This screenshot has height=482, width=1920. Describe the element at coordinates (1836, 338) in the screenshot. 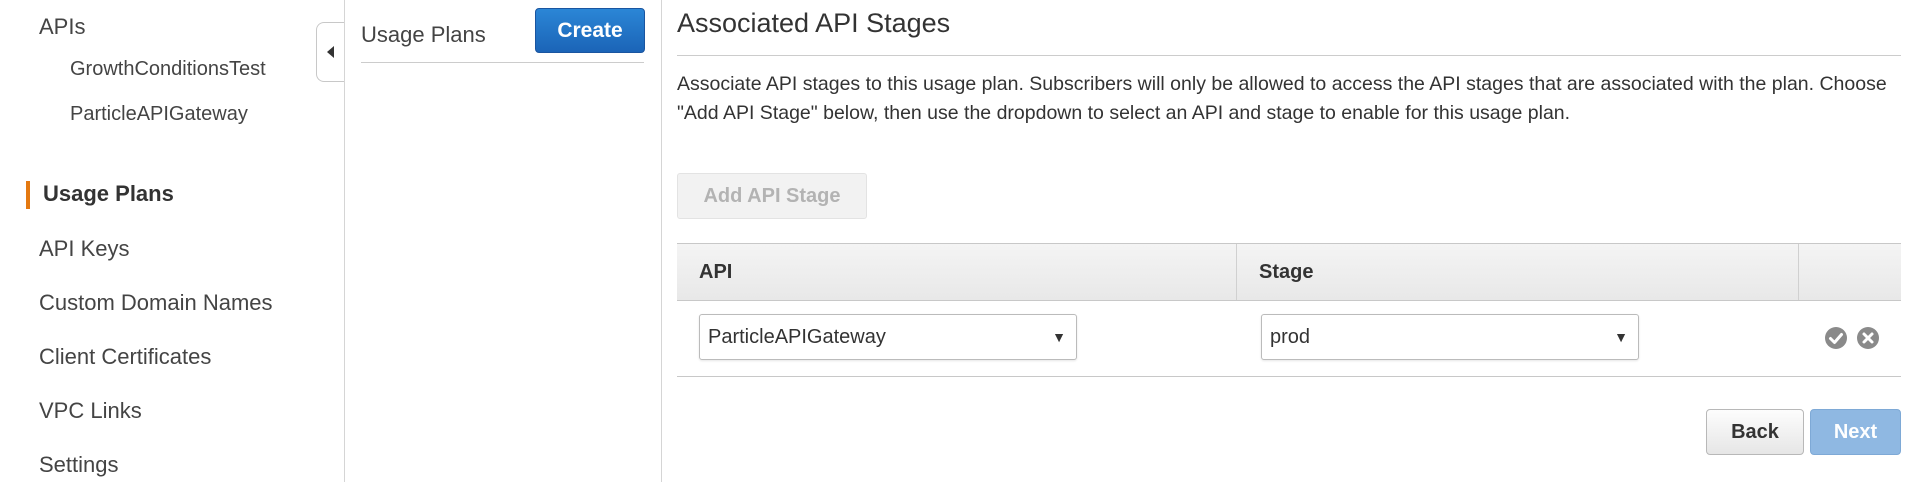

I see `checkmark-circle-icon` at that location.